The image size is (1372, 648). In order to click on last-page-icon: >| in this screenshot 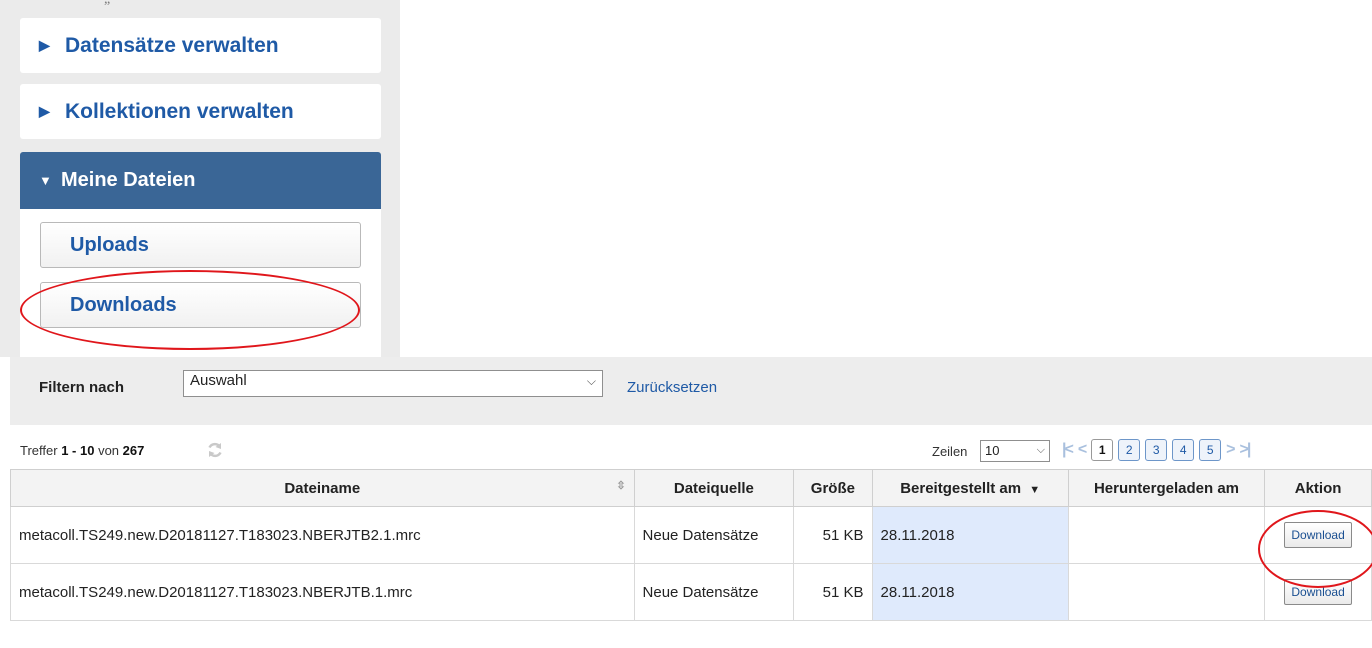, I will do `click(1246, 450)`.